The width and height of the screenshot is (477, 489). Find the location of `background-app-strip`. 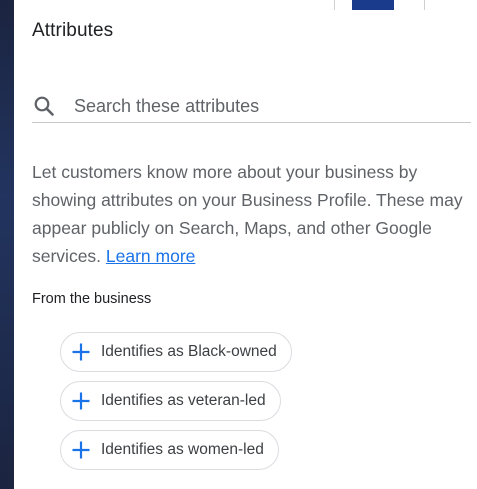

background-app-strip is located at coordinates (7, 244).